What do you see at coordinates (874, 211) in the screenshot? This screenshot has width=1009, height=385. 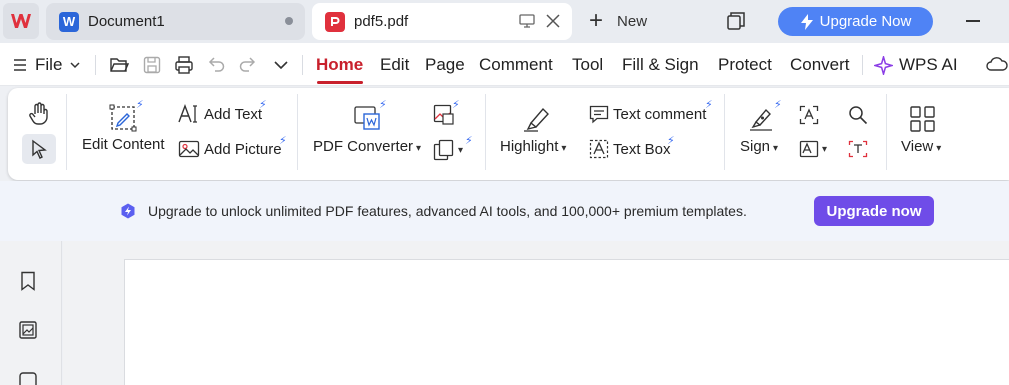 I see `upgrade-now-banner-button: Upgrade now` at bounding box center [874, 211].